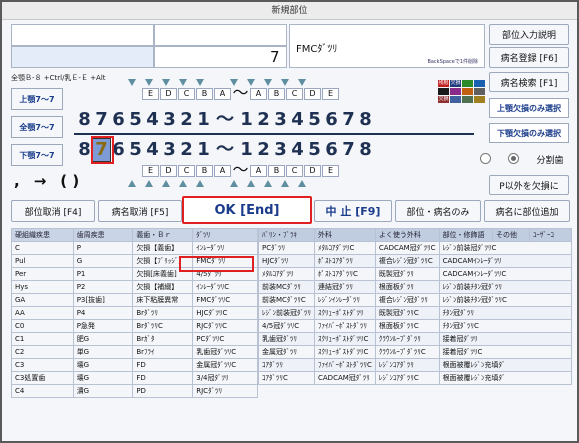 The height and width of the screenshot is (443, 579). Describe the element at coordinates (529, 133) in the screenshot. I see `lower-missing-only-button: 下顎欠損のみ選択` at that location.